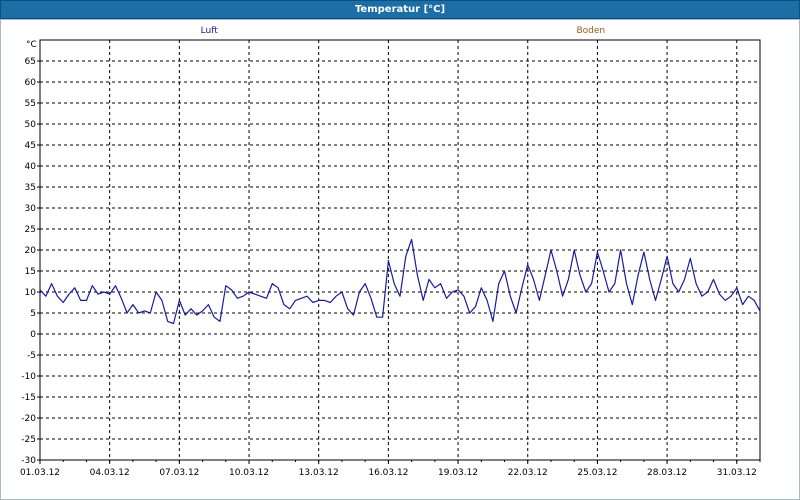  I want to click on x-tick-label: 01.03.12, so click(40, 473).